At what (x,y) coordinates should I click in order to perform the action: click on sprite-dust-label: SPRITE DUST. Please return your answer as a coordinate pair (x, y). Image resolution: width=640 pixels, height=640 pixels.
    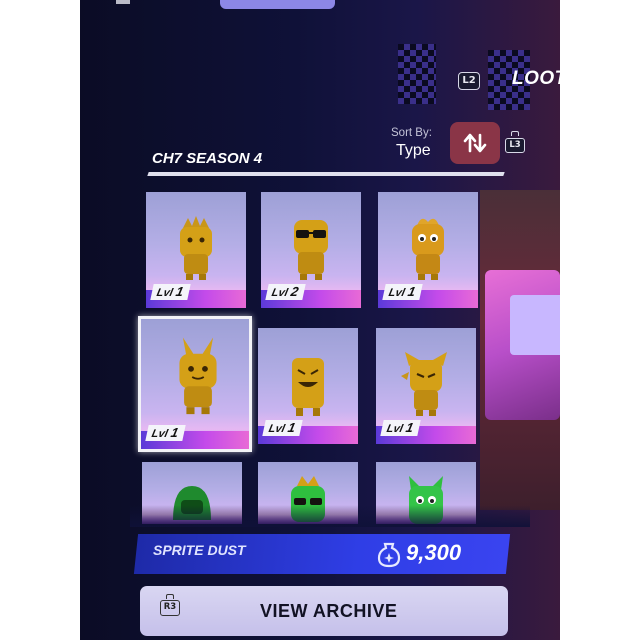
    Looking at the image, I should click on (199, 550).